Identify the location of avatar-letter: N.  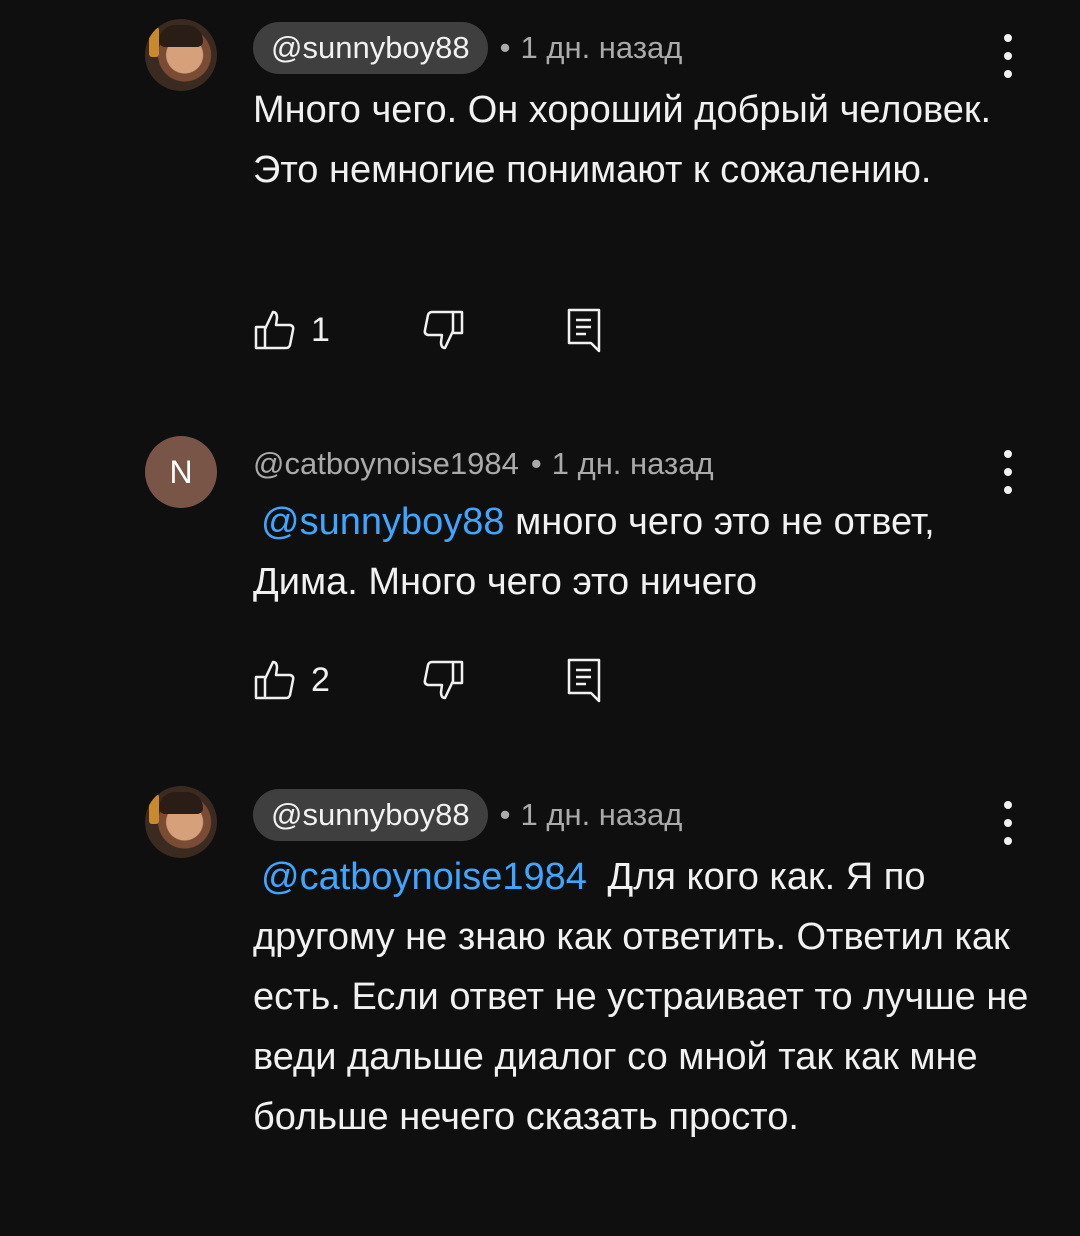
(181, 471).